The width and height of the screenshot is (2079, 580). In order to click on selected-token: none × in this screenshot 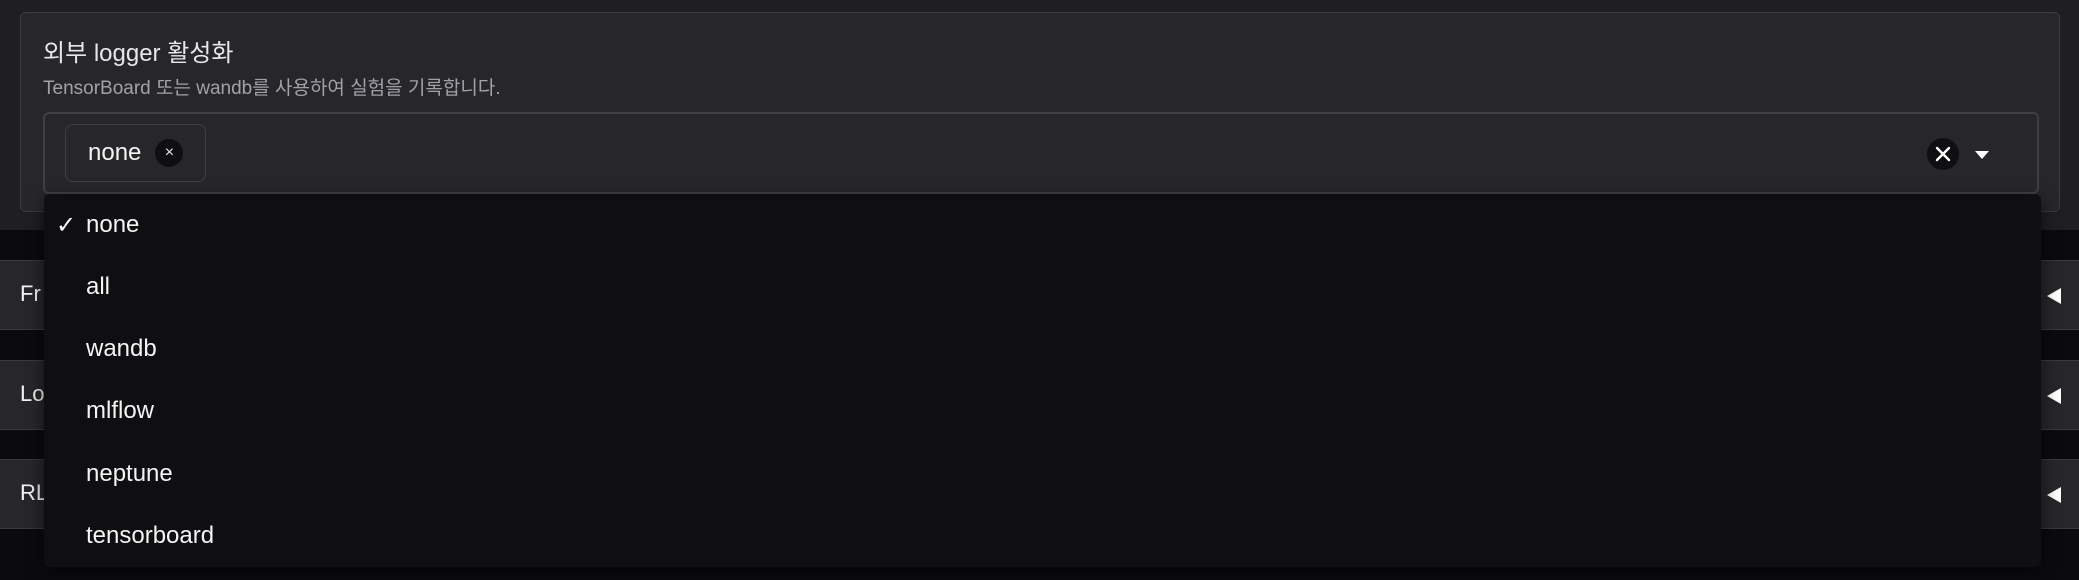, I will do `click(136, 153)`.